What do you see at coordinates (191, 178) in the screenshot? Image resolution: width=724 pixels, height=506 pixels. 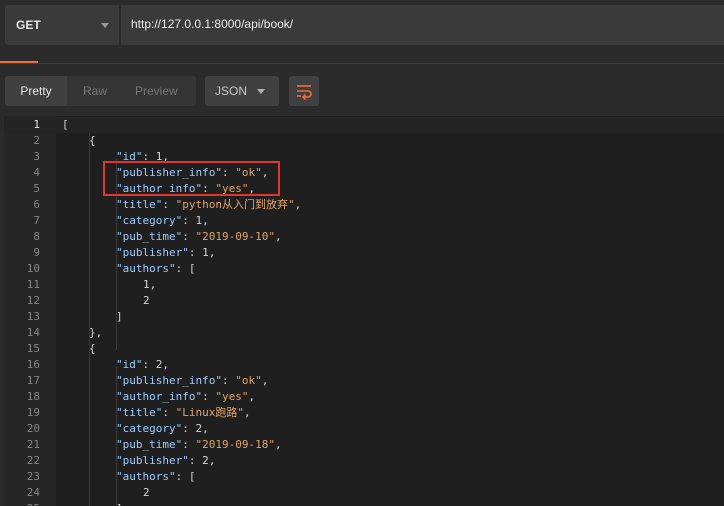 I see `annotation-highlight-box` at bounding box center [191, 178].